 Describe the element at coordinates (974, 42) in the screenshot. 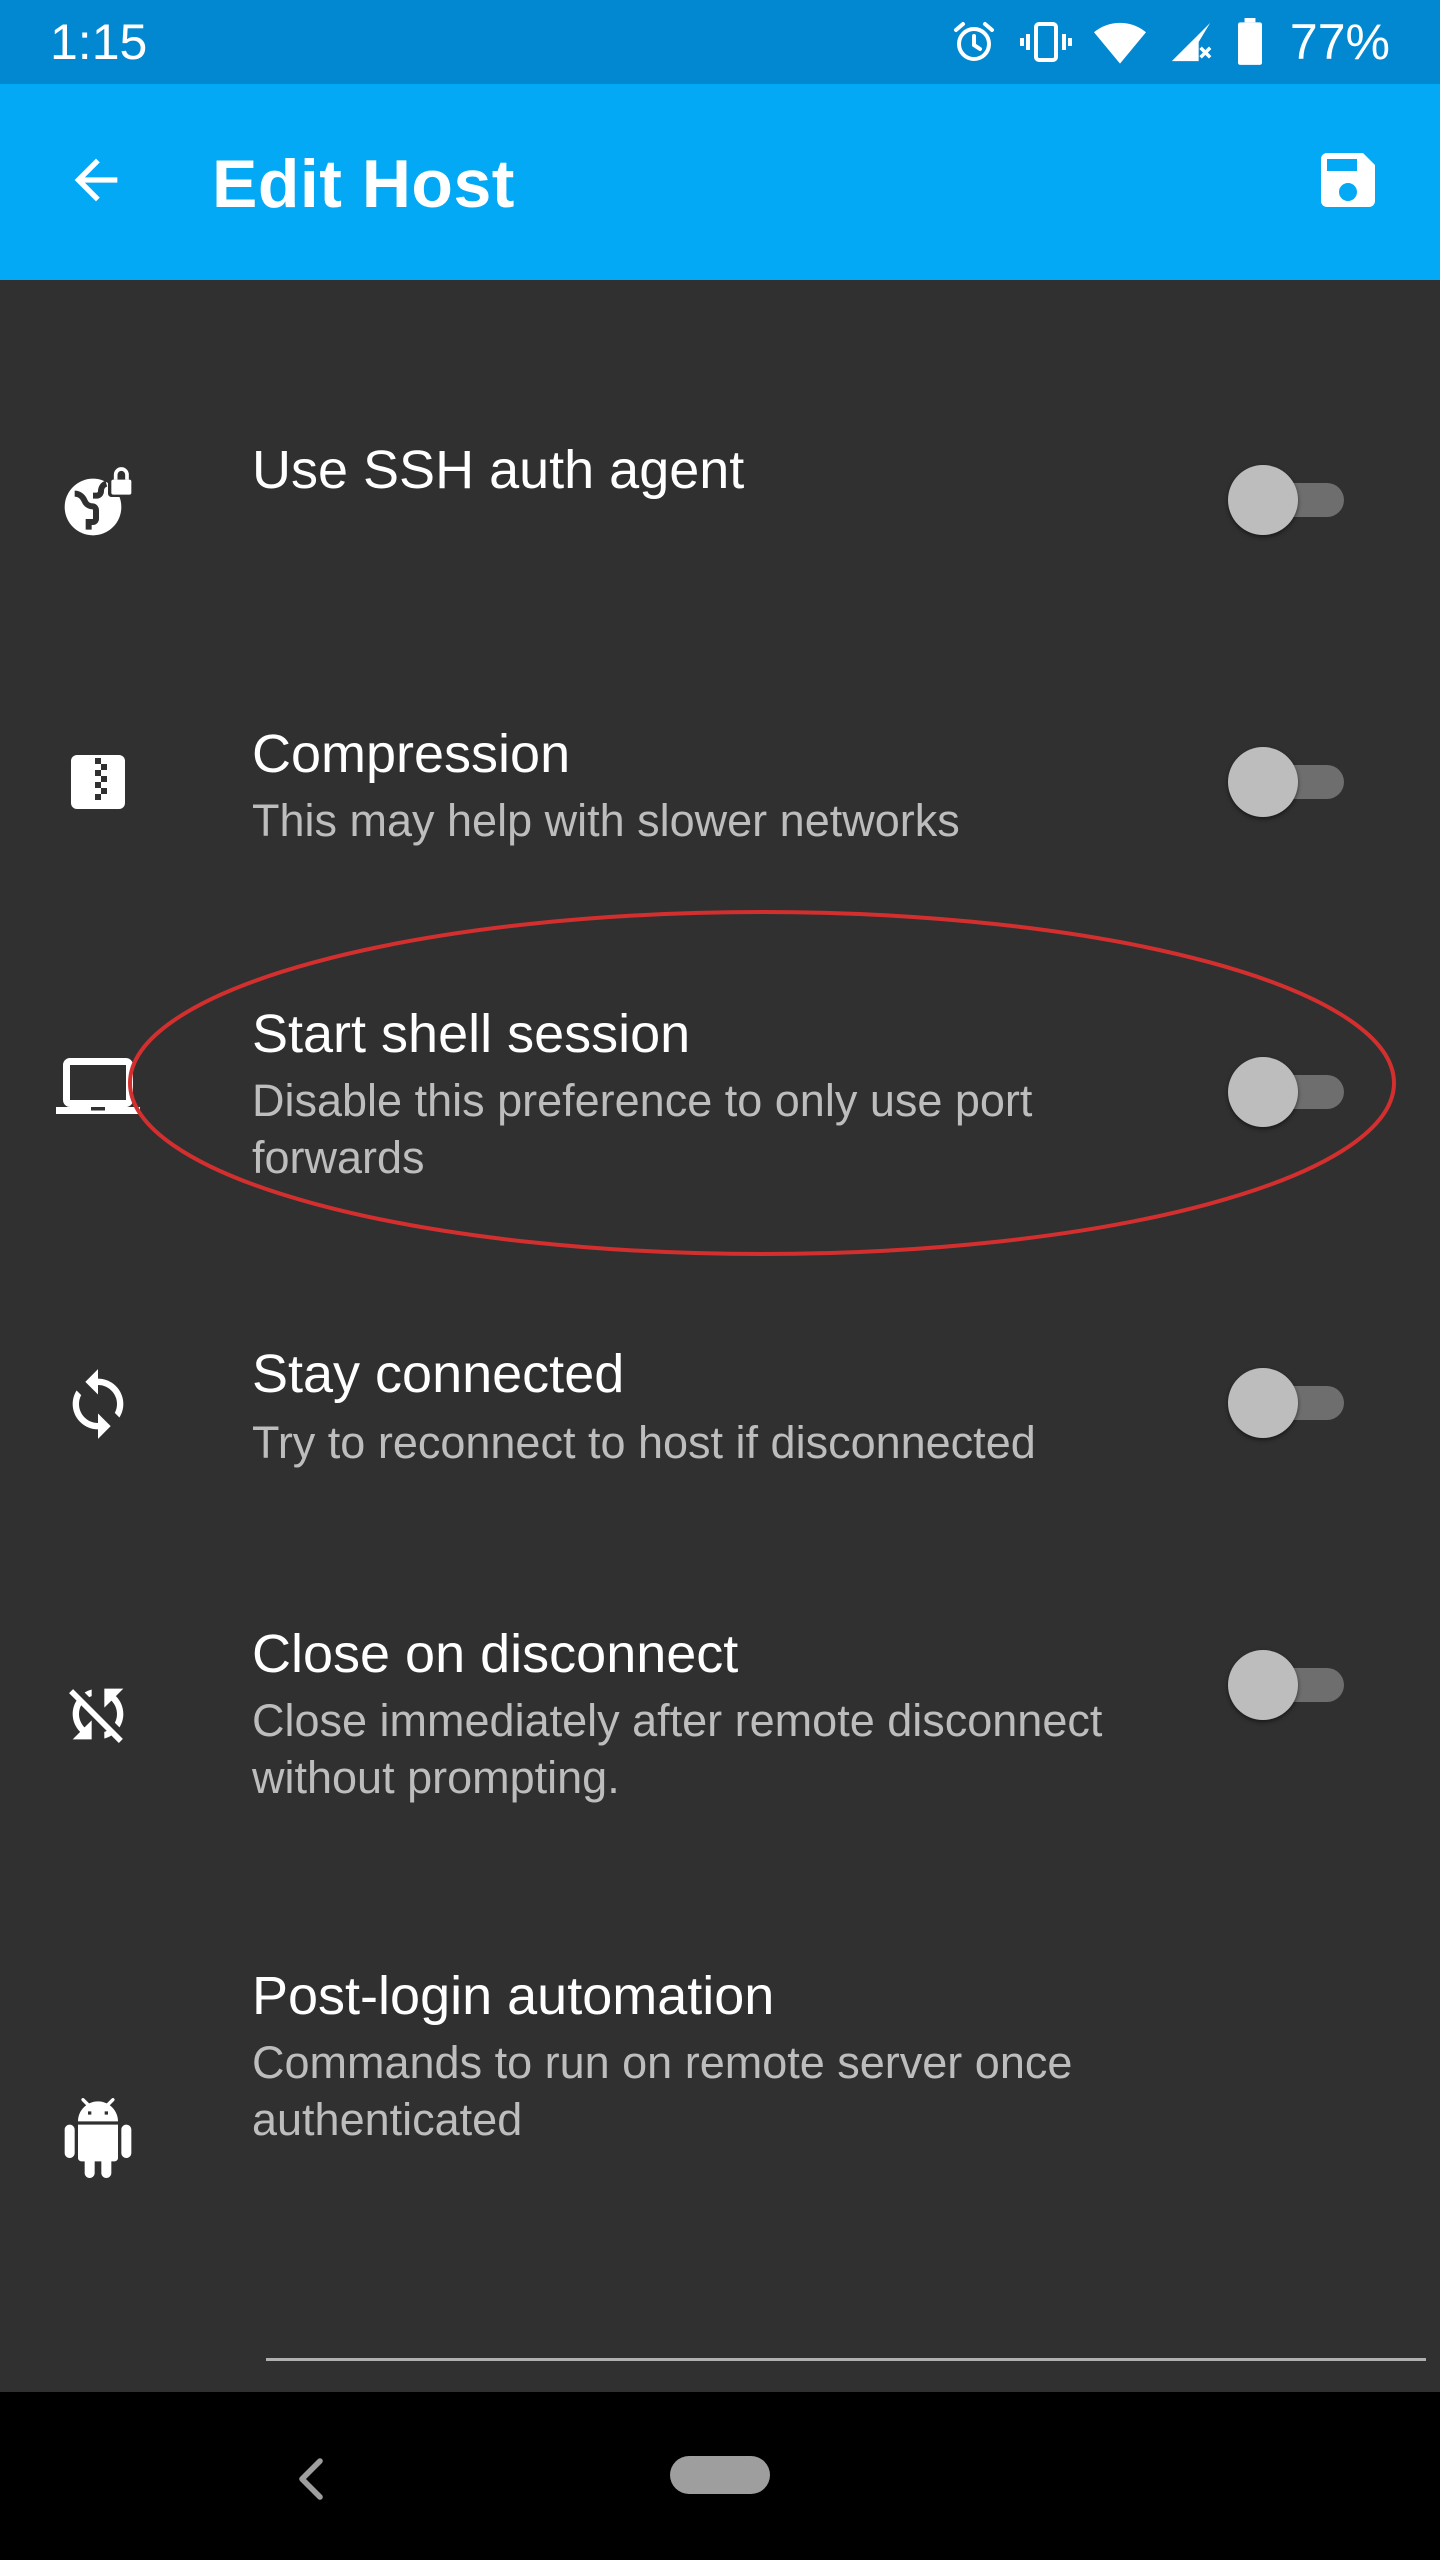

I see `alarm-icon` at that location.